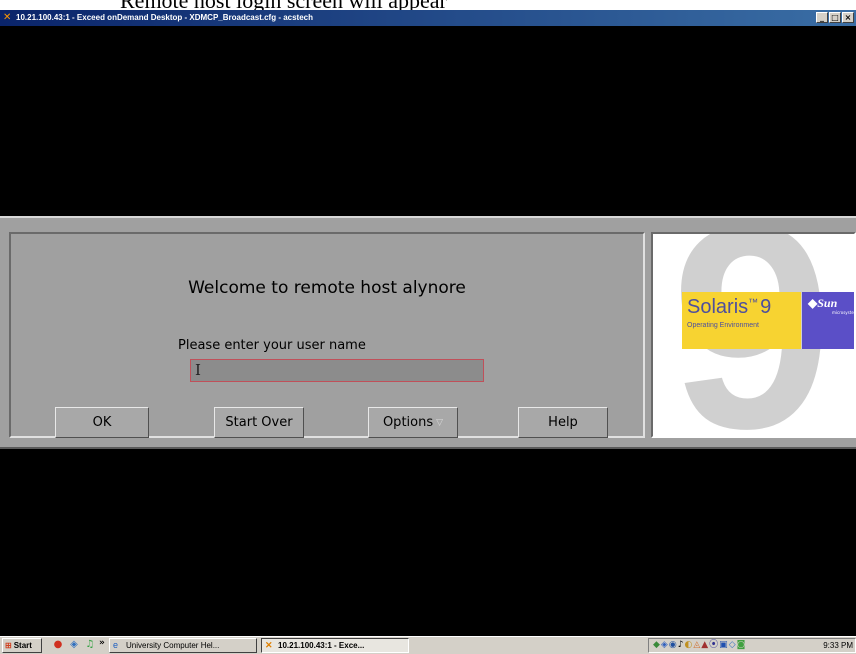 The image size is (856, 654). Describe the element at coordinates (102, 422) in the screenshot. I see `ok-button: OK` at that location.